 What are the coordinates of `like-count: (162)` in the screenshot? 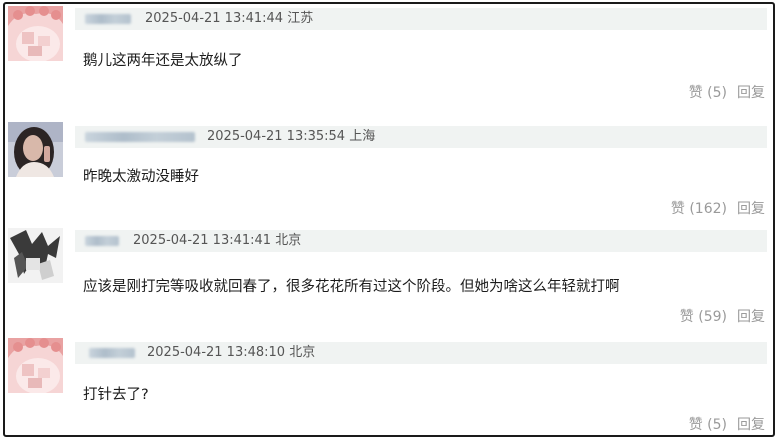 It's located at (708, 209).